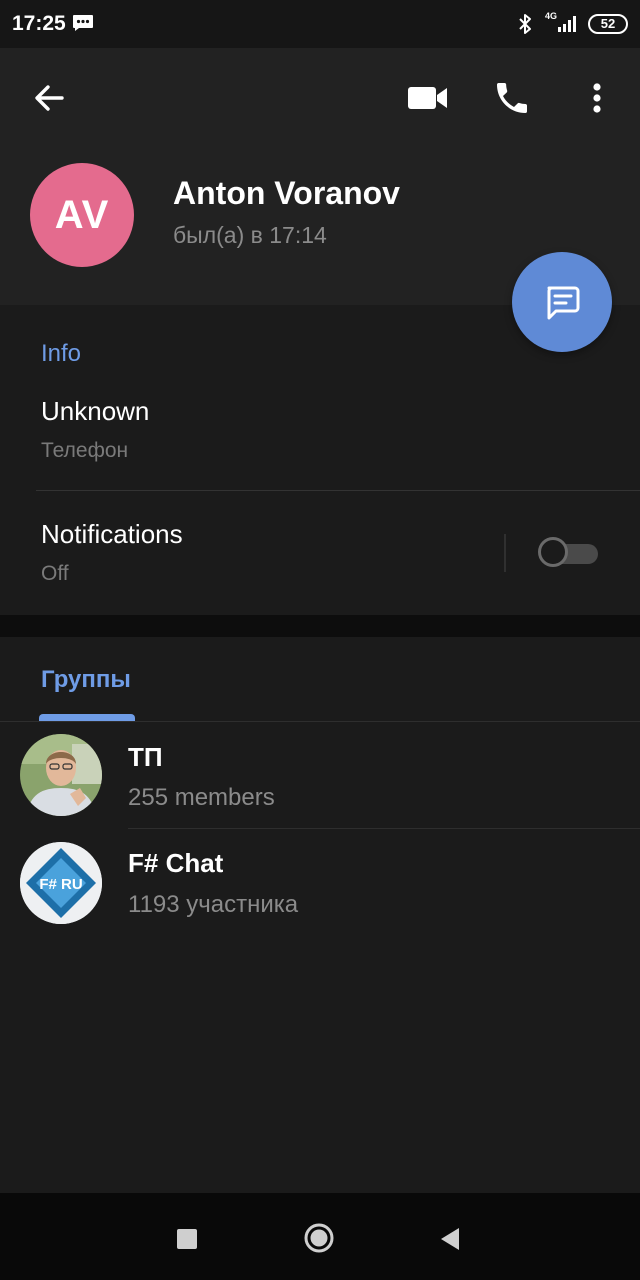 The image size is (640, 1280). What do you see at coordinates (87, 717) in the screenshot?
I see `tab-indicator` at bounding box center [87, 717].